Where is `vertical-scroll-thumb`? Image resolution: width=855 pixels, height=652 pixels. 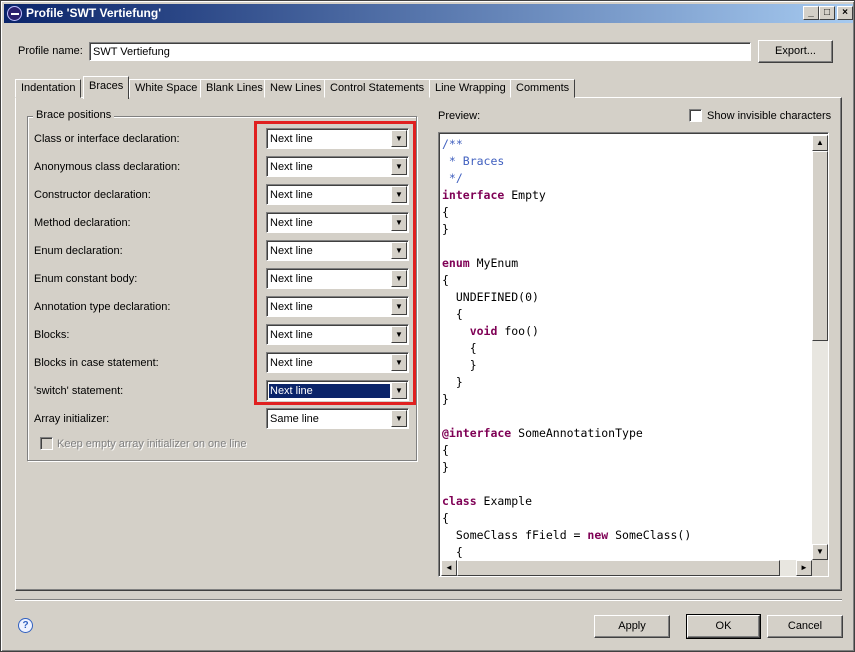 vertical-scroll-thumb is located at coordinates (820, 246).